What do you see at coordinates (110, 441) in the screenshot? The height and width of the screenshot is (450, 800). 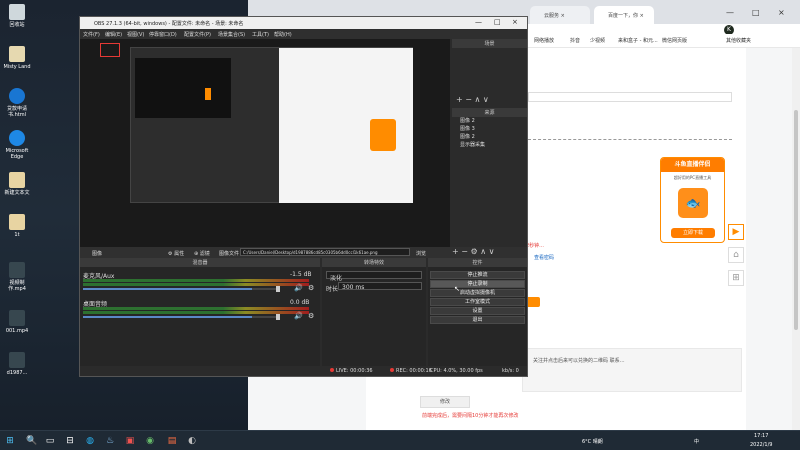 I see `steam-icon: ♨` at bounding box center [110, 441].